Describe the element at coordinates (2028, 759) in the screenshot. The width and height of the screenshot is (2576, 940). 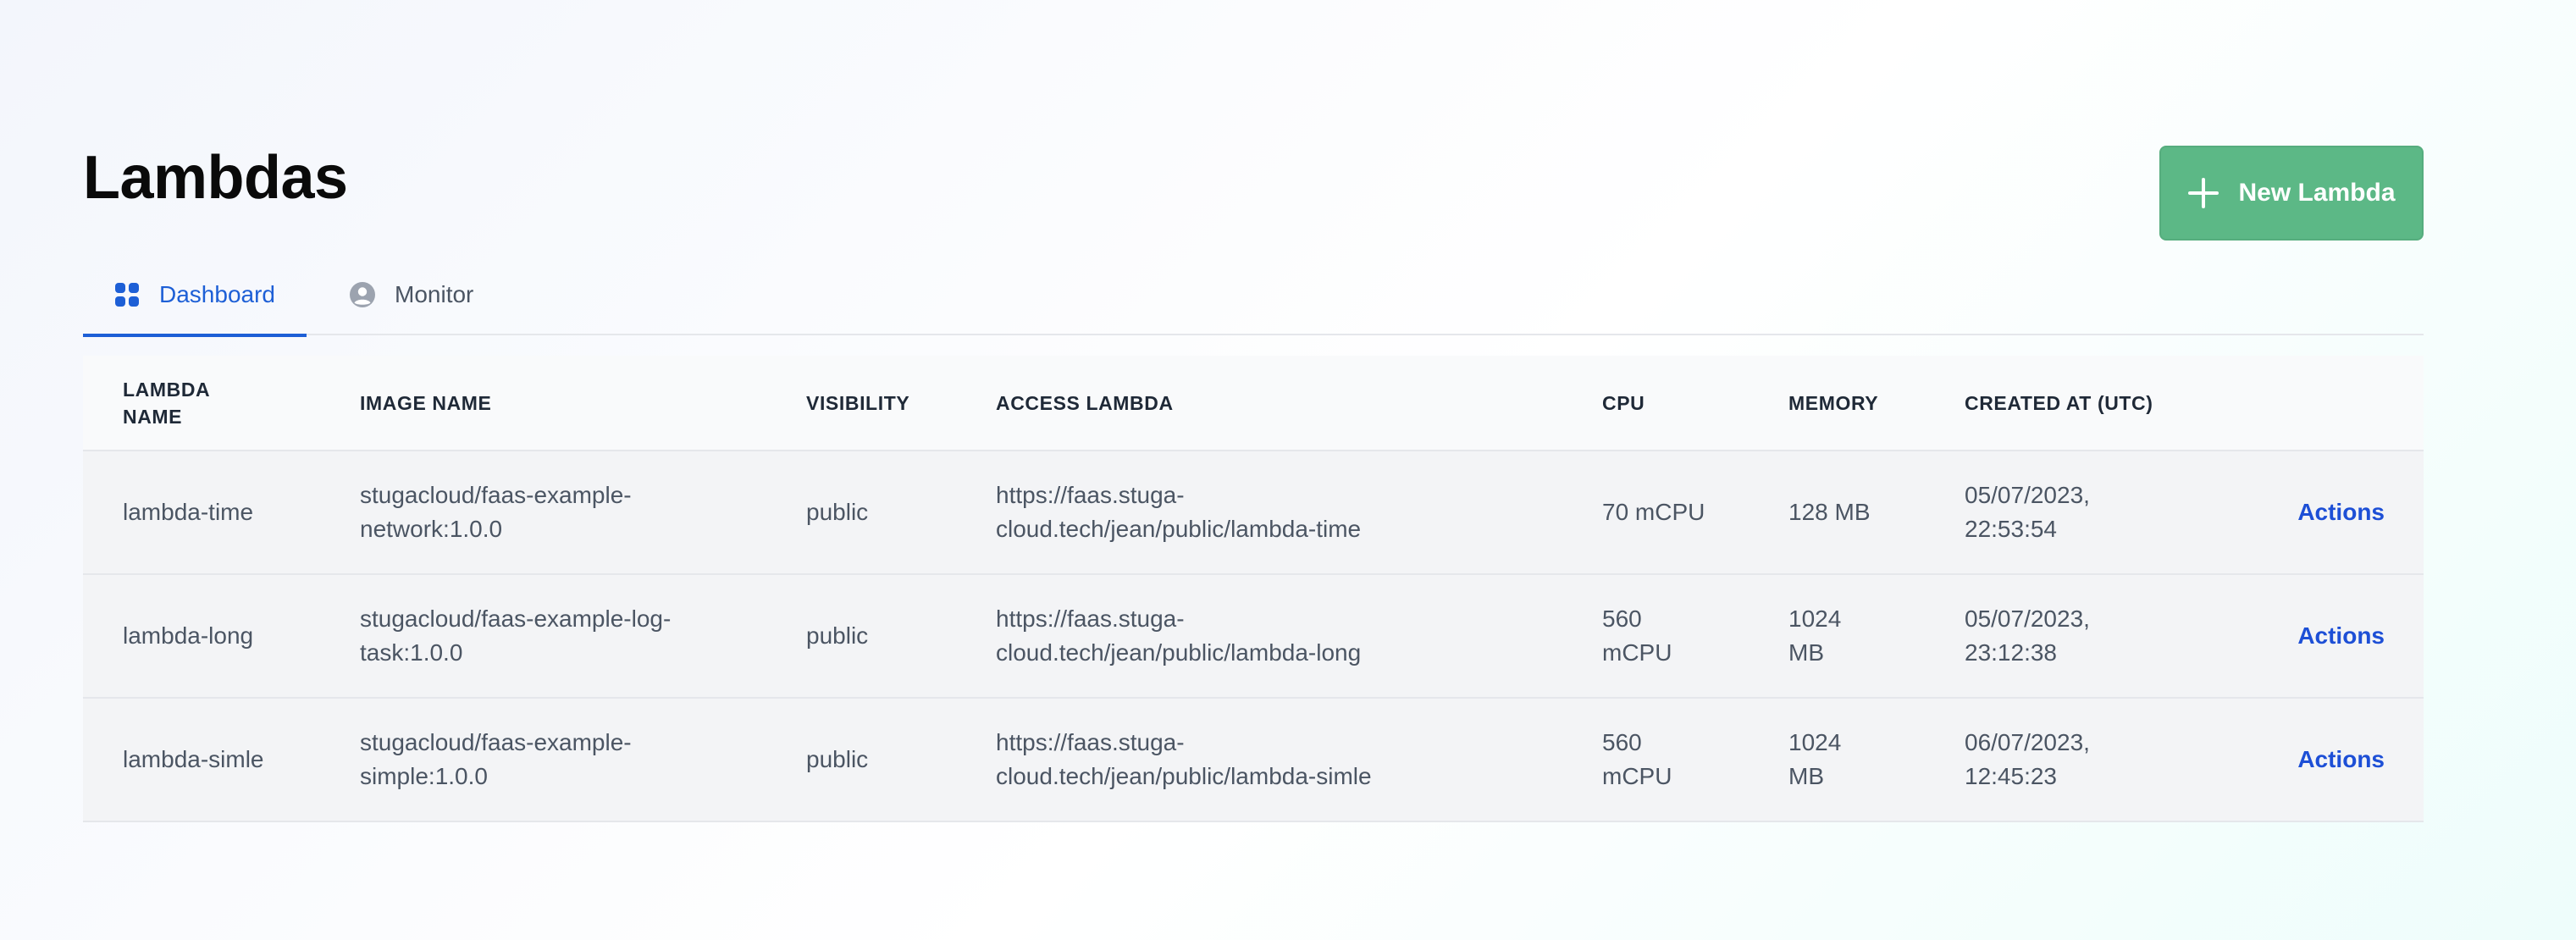
I see `created-at-cell: 06/07/2023, 12:45:23` at that location.